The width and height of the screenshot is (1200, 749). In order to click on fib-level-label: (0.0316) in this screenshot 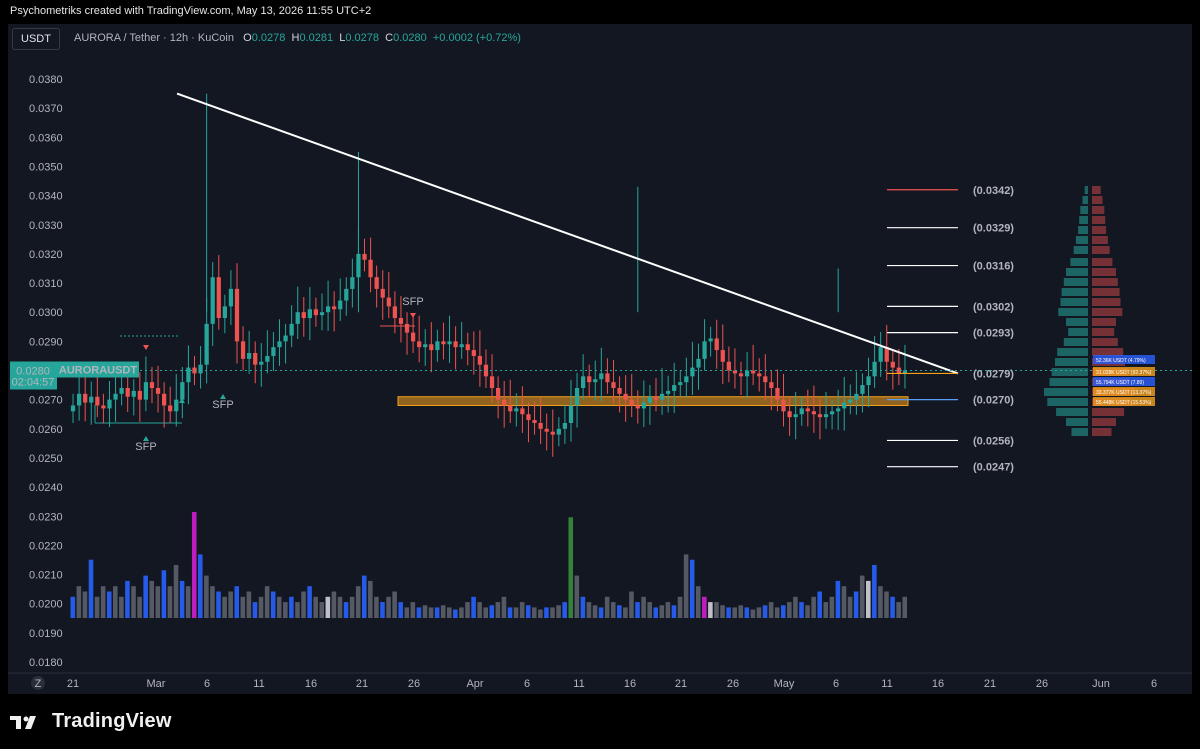, I will do `click(993, 267)`.